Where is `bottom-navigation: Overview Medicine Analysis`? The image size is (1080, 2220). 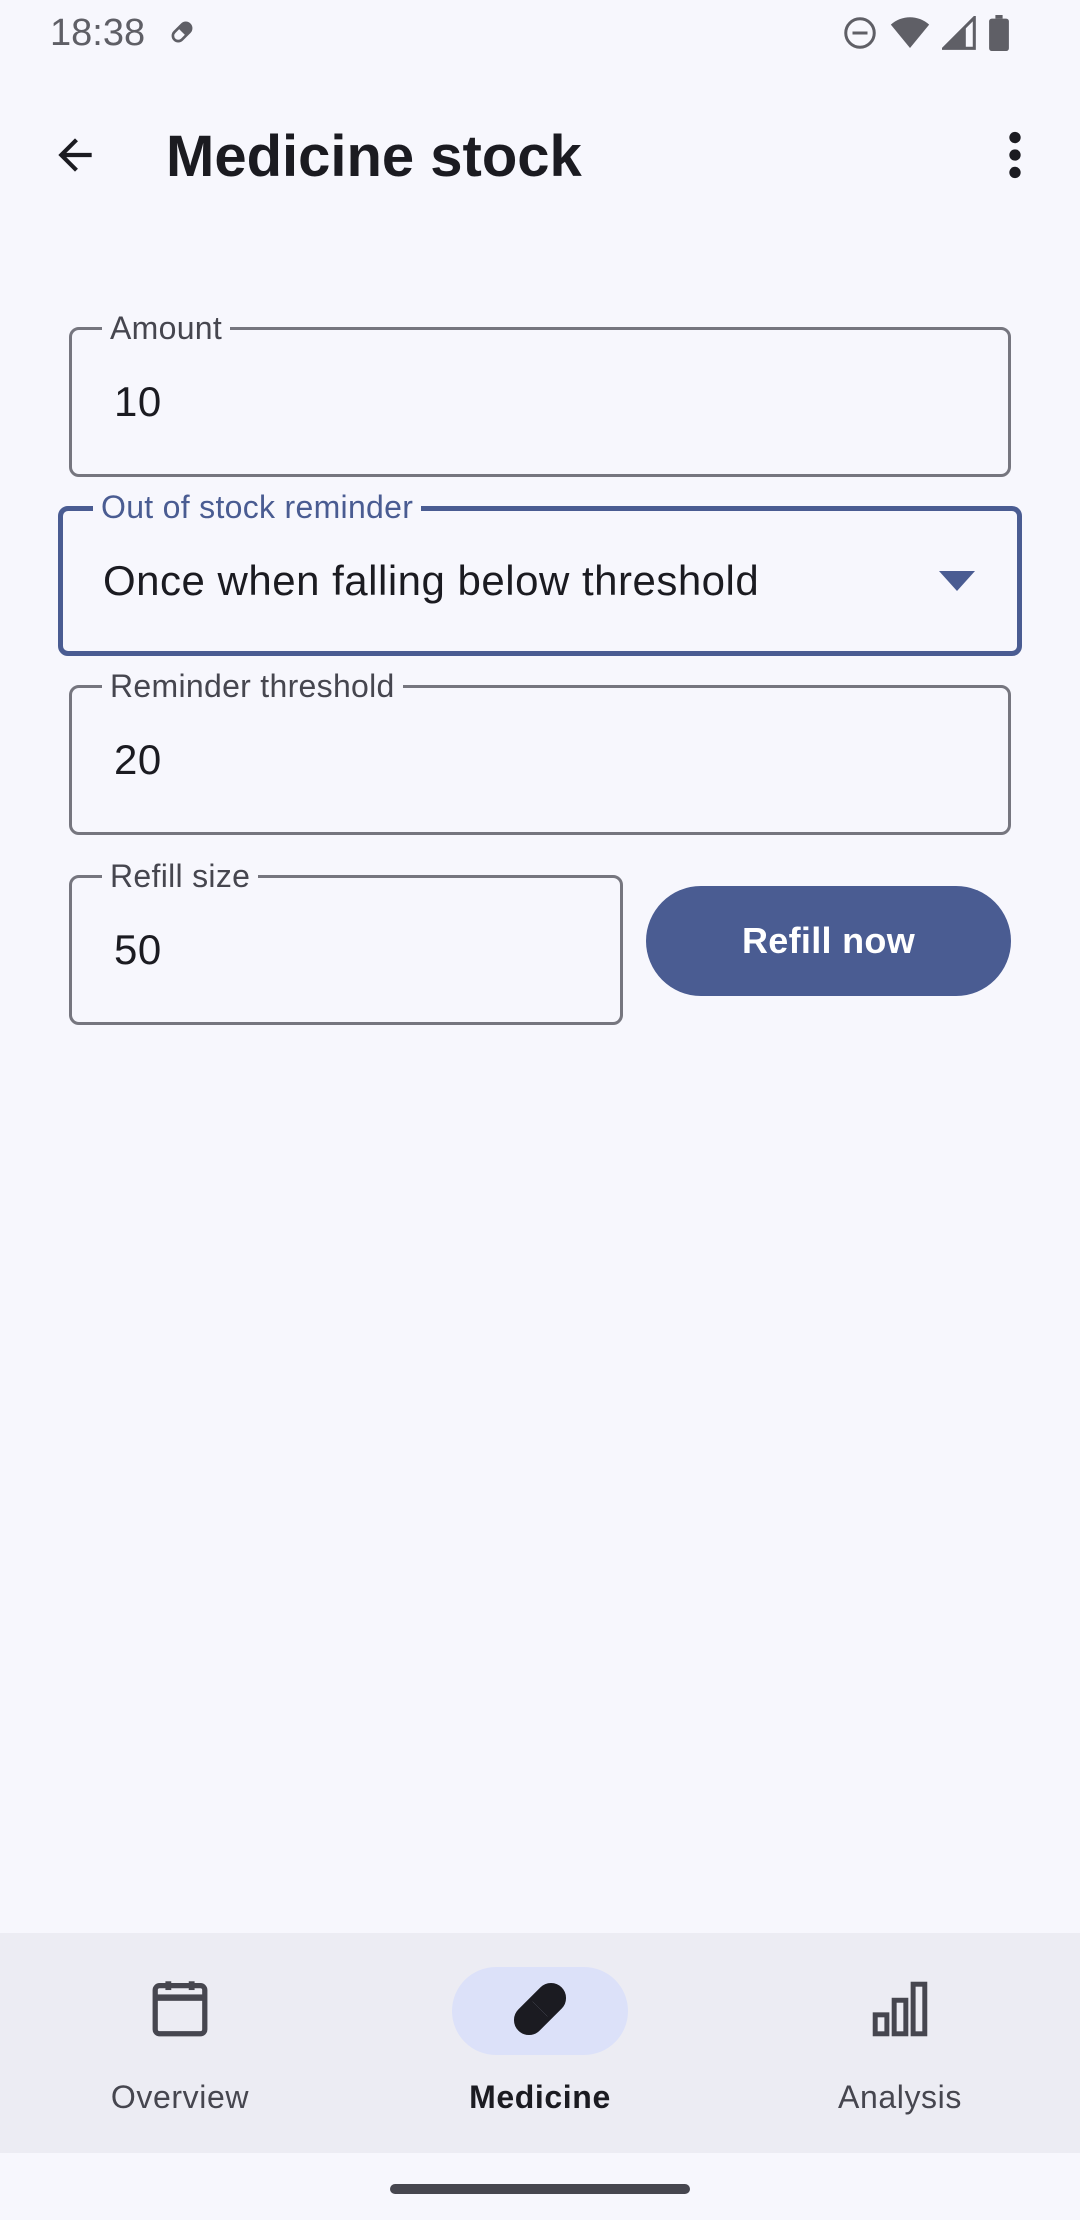
bottom-navigation: Overview Medicine Analysis is located at coordinates (540, 2043).